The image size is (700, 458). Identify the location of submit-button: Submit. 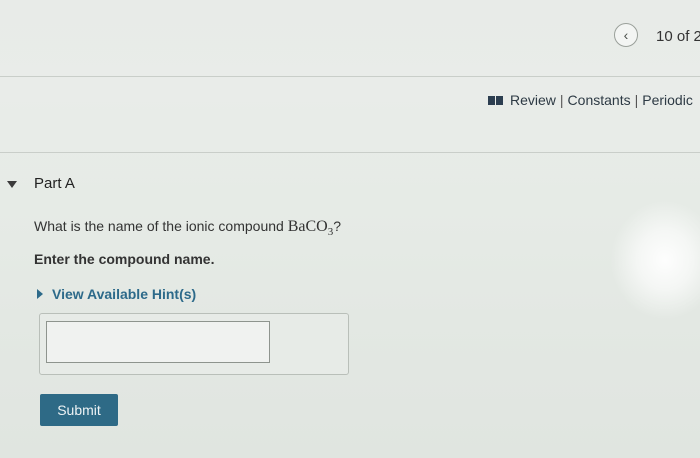
(79, 410).